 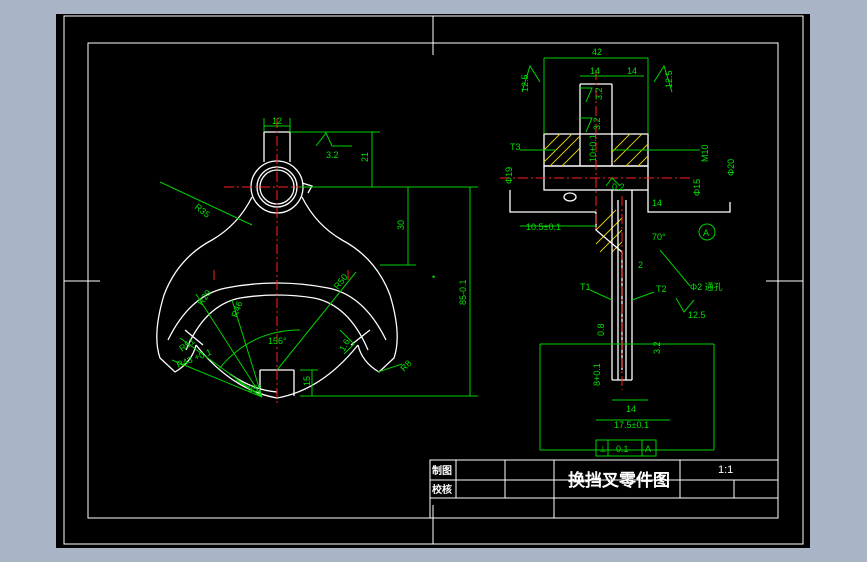 What do you see at coordinates (631, 425) in the screenshot?
I see `dim-17-5: 17.5±0.1` at bounding box center [631, 425].